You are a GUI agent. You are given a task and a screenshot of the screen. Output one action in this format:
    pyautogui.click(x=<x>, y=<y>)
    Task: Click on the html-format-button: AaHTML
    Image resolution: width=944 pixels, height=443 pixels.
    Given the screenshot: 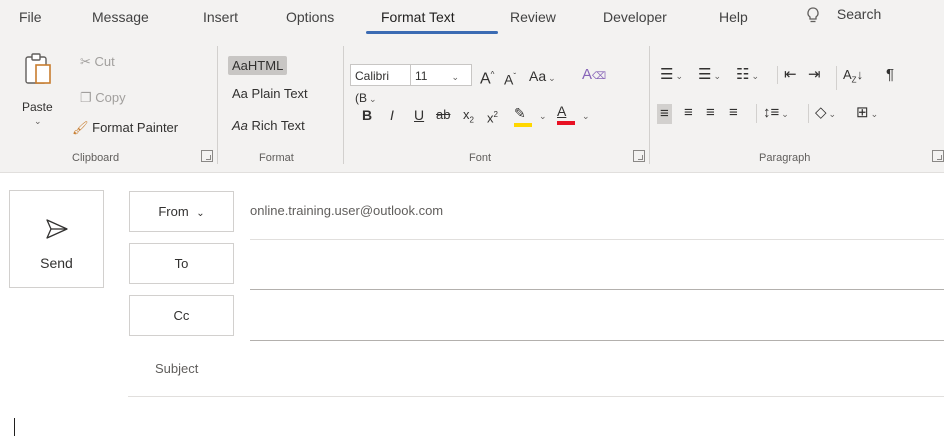 What is the action you would take?
    pyautogui.click(x=258, y=65)
    